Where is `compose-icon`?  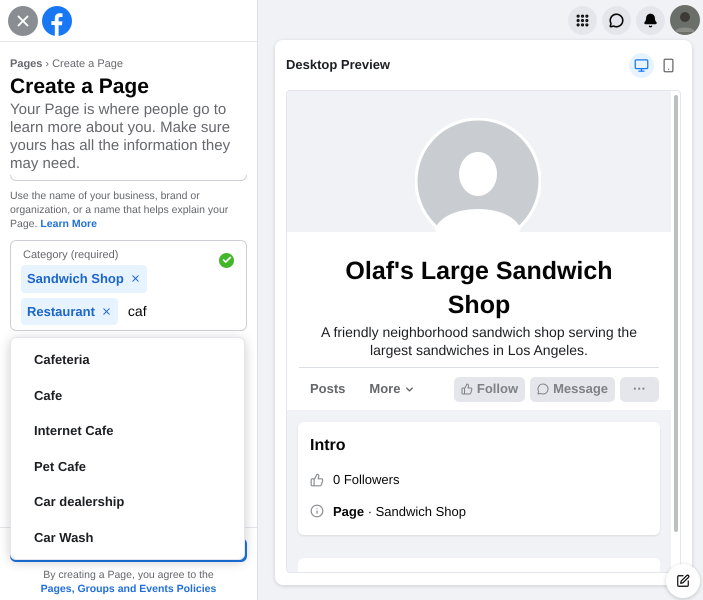
compose-icon is located at coordinates (683, 581).